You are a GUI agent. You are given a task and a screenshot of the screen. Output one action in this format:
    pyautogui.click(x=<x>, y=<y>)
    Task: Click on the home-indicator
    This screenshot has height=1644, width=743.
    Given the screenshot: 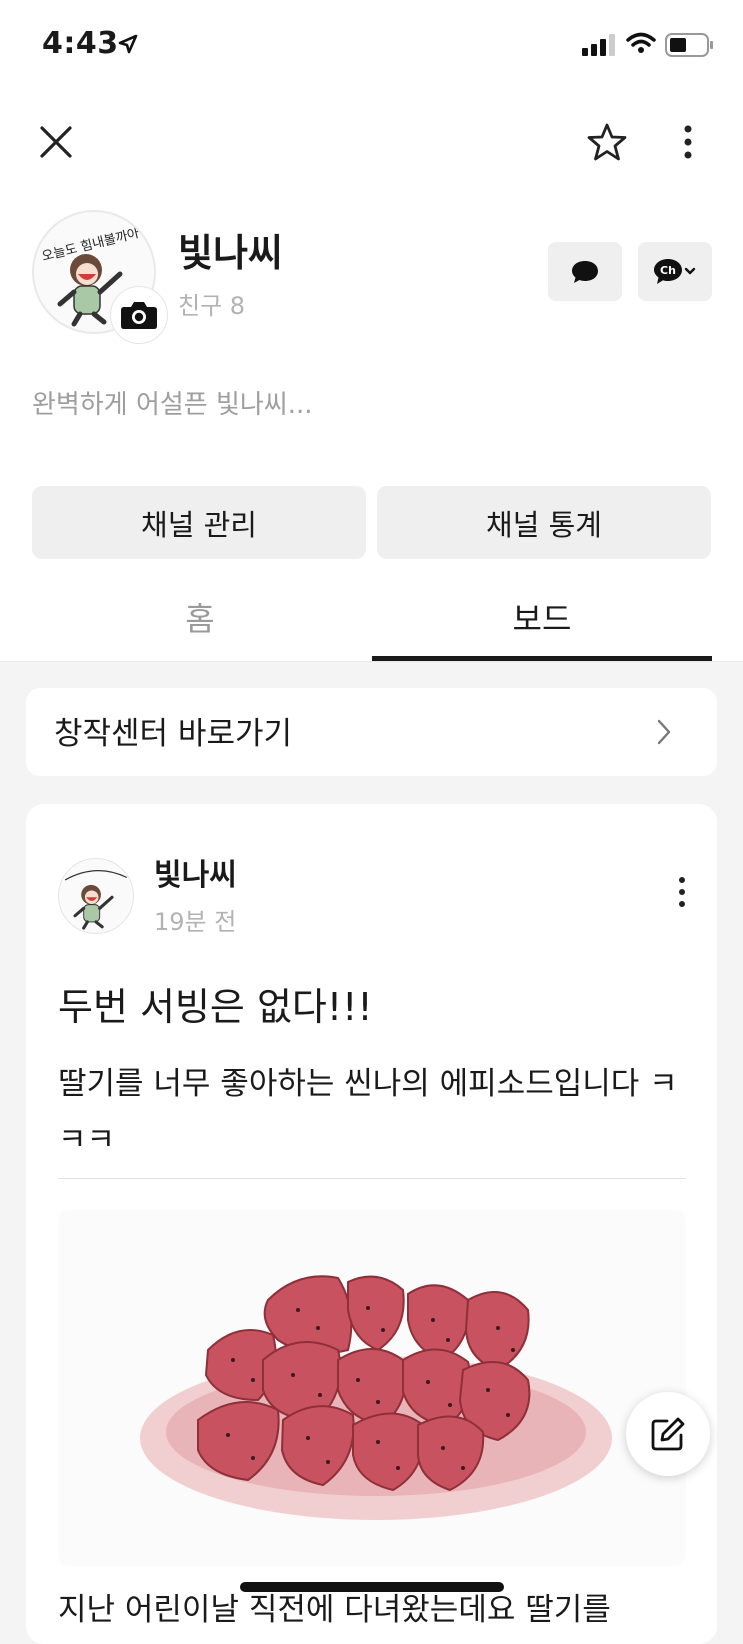 What is the action you would take?
    pyautogui.click(x=372, y=1587)
    